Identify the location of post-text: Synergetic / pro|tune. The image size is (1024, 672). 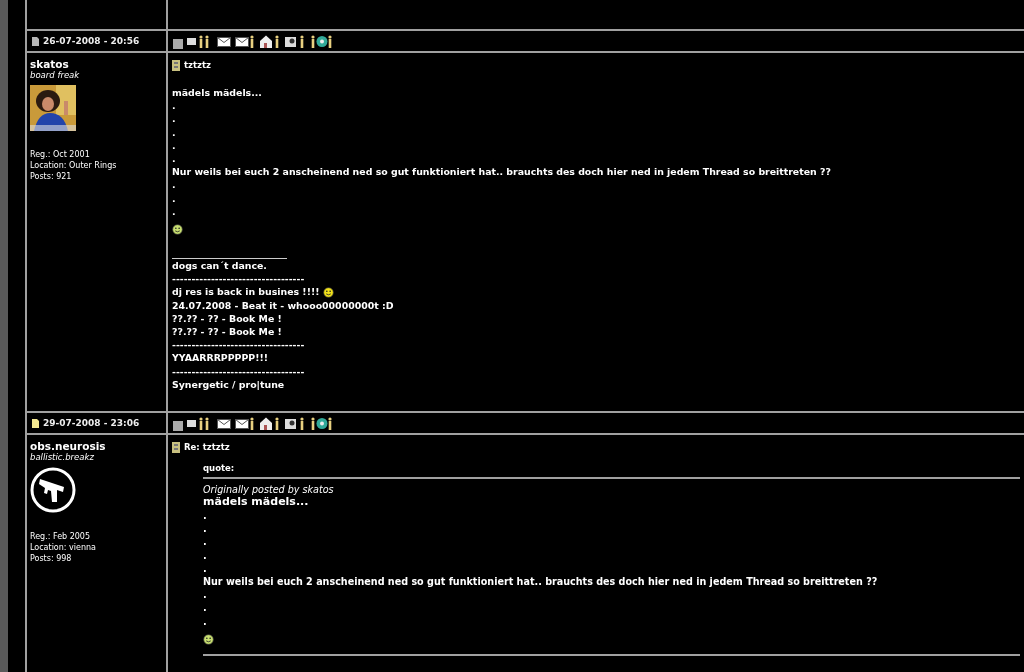
(228, 384).